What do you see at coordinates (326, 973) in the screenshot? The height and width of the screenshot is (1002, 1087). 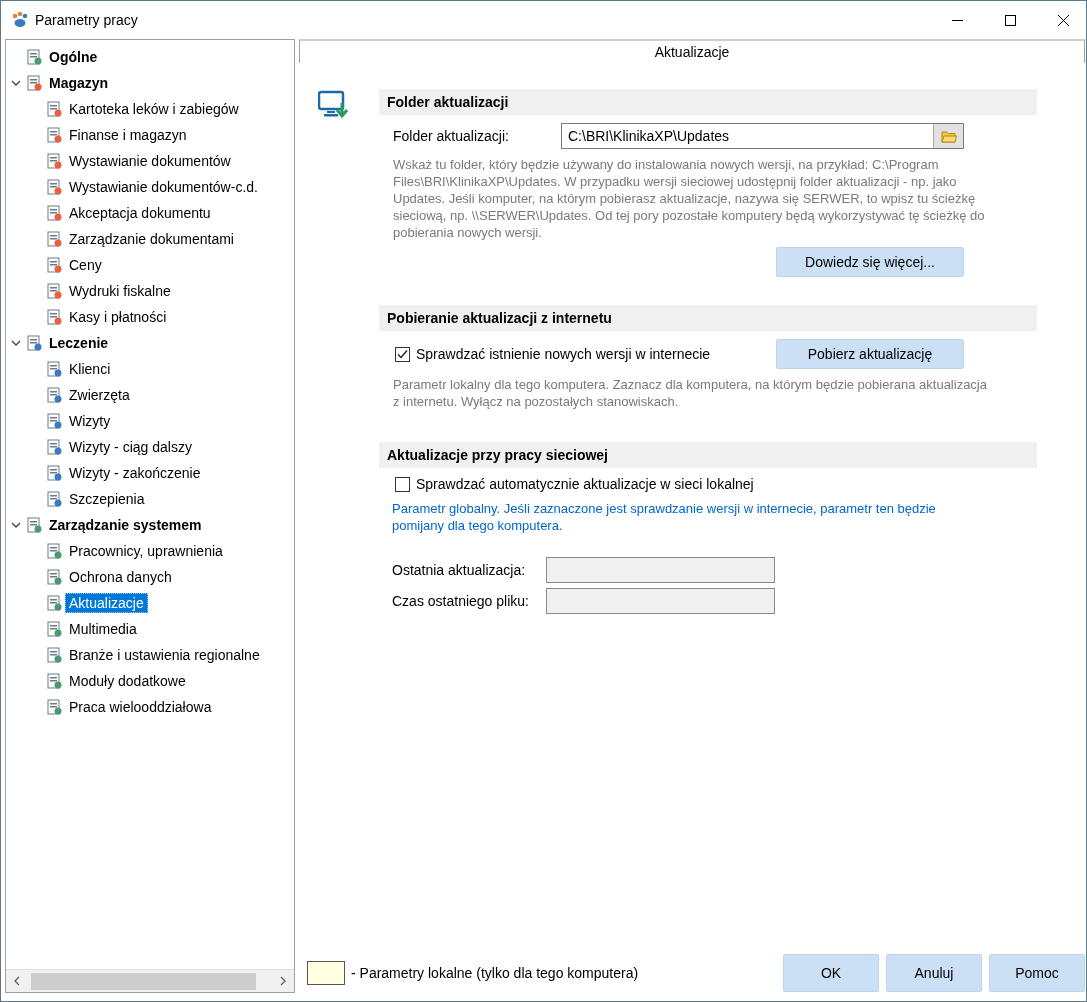 I see `legend-swatch` at bounding box center [326, 973].